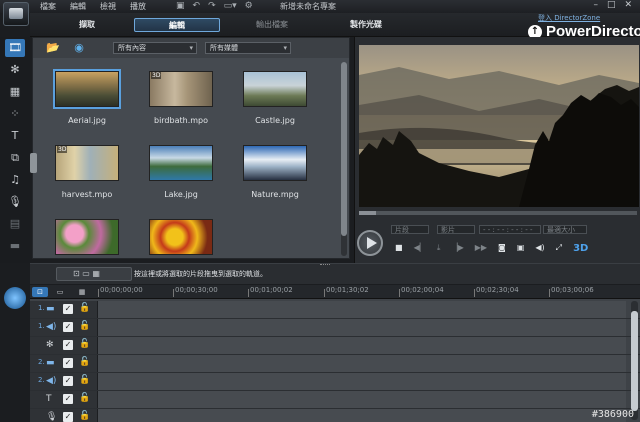 Image resolution: width=640 pixels, height=422 pixels. What do you see at coordinates (62, 149) in the screenshot?
I see `3d-badge: 3D` at bounding box center [62, 149].